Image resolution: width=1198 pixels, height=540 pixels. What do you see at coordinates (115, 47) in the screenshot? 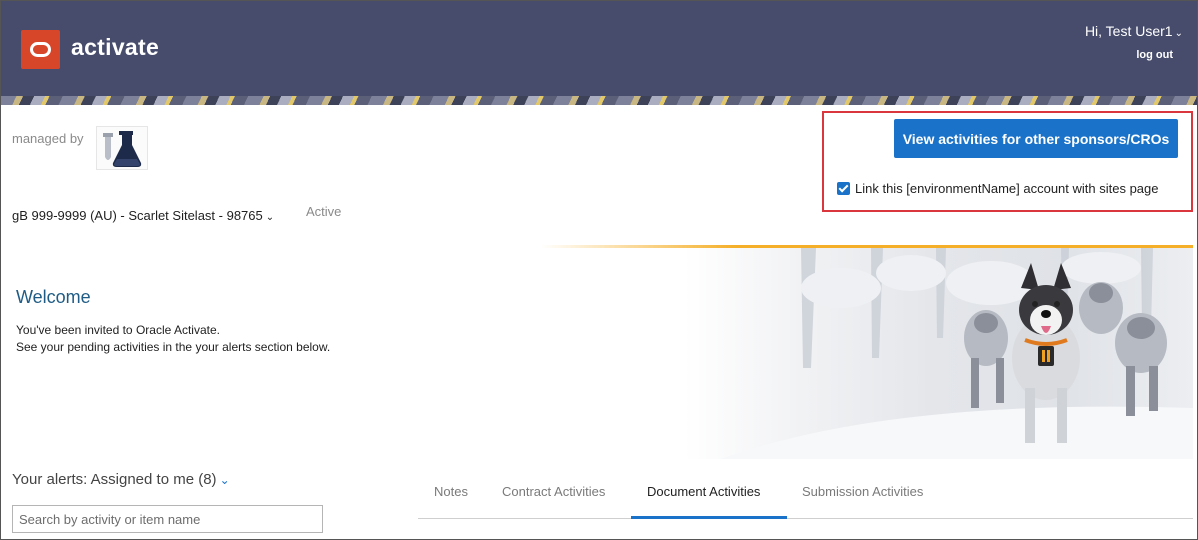
I see `app-title: activate` at bounding box center [115, 47].